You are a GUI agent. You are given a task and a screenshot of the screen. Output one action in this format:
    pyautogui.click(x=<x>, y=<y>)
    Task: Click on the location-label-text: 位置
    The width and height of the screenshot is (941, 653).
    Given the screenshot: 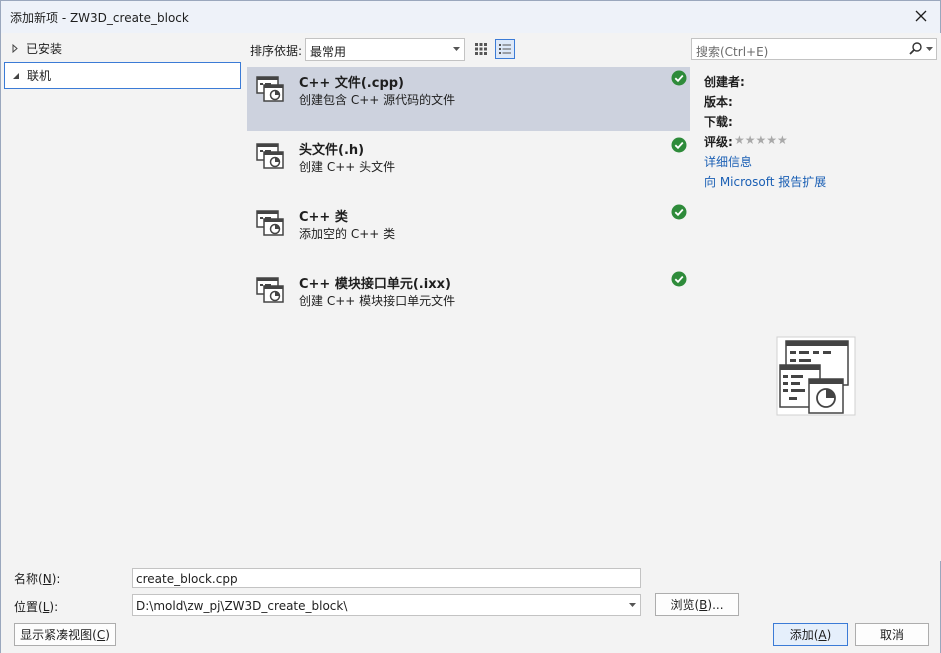 What is the action you would take?
    pyautogui.click(x=26, y=607)
    